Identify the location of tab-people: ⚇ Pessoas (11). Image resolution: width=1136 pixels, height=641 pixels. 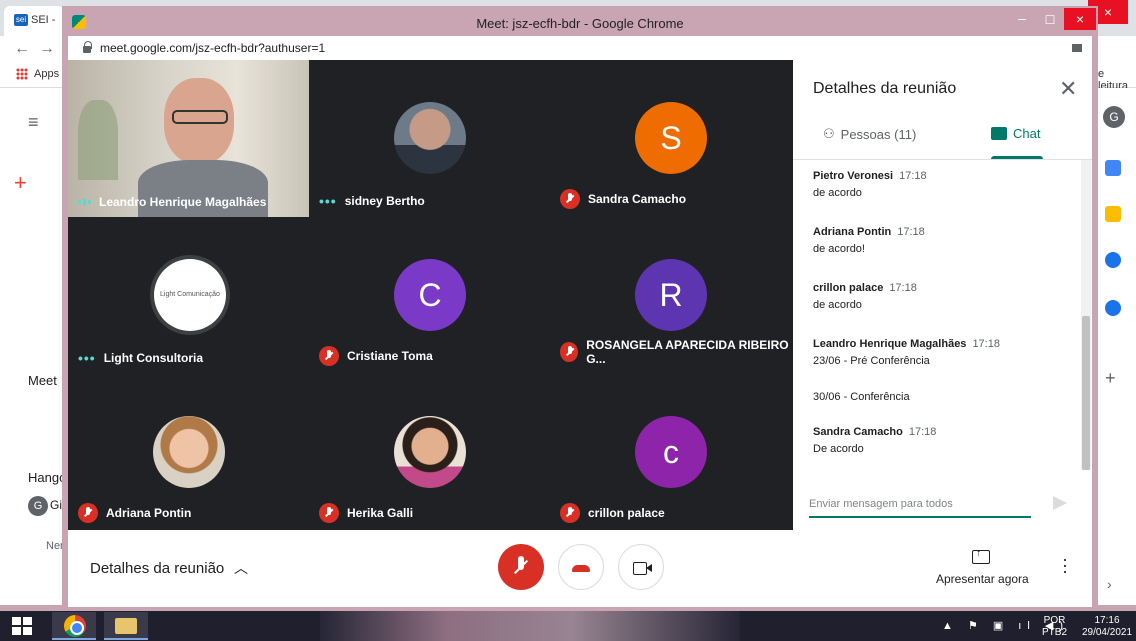
(869, 134).